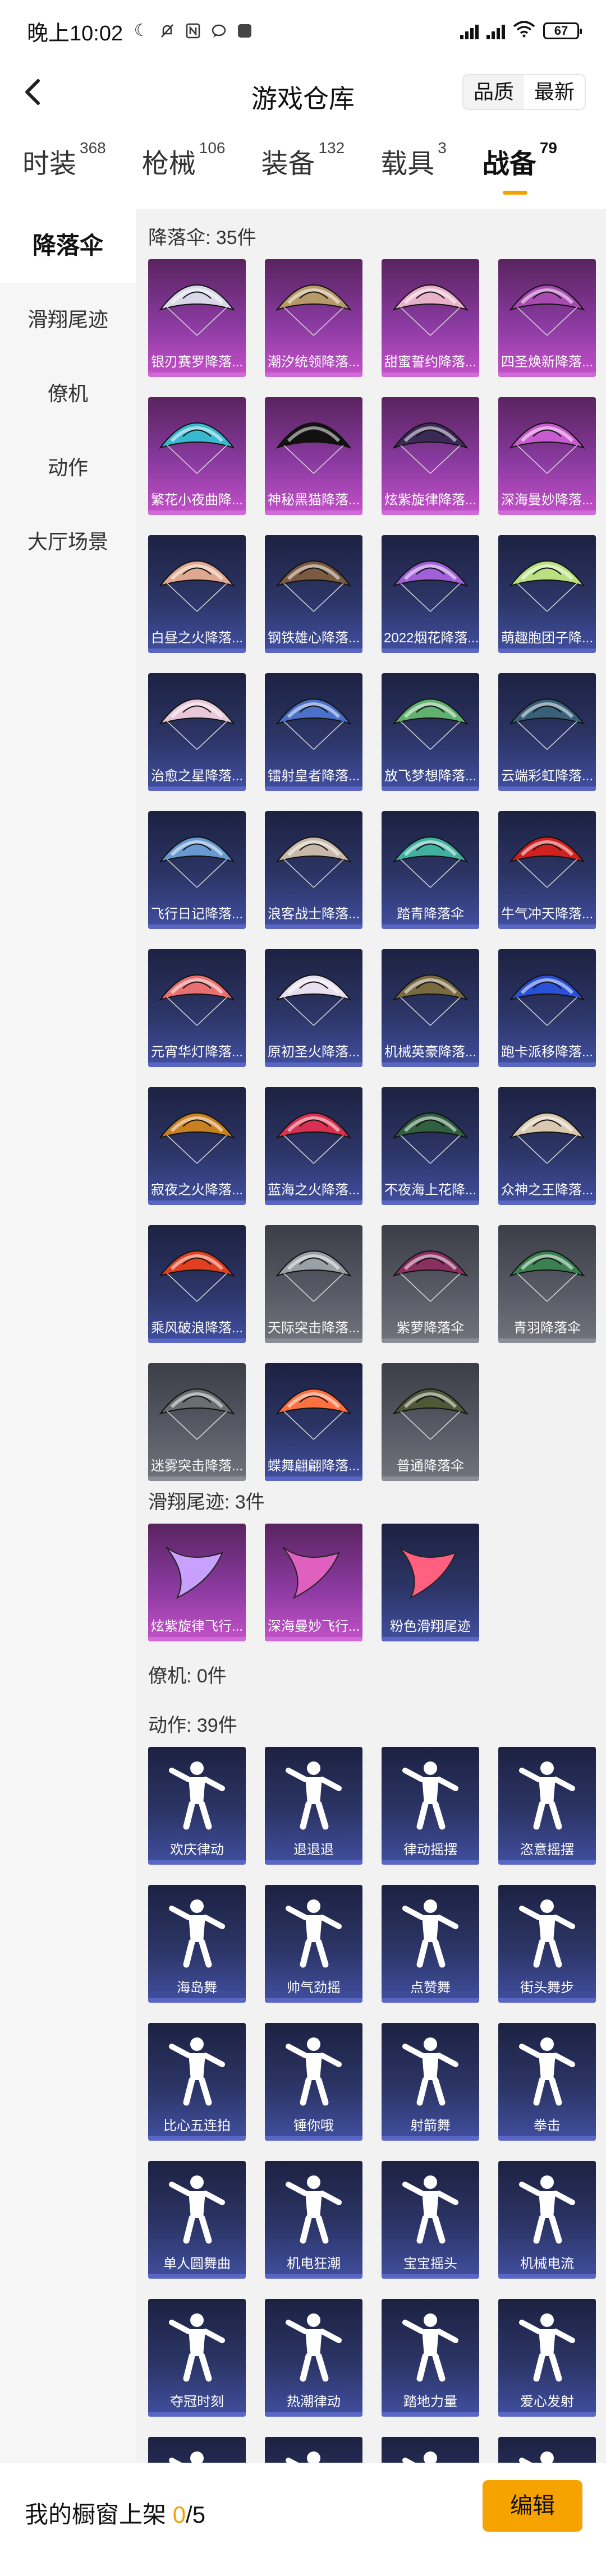 This screenshot has width=606, height=2576. Describe the element at coordinates (428, 1573) in the screenshot. I see `glide-trail-icon` at that location.